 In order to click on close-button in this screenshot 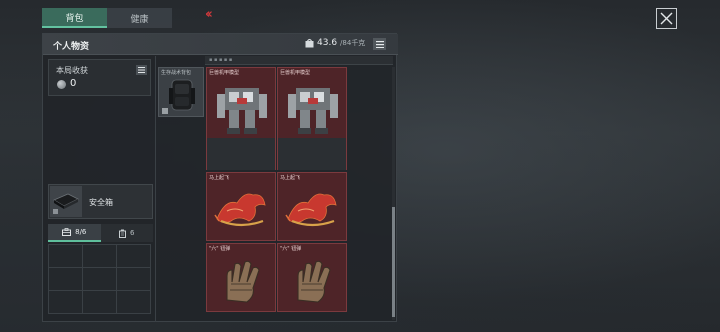, I will do `click(666, 18)`.